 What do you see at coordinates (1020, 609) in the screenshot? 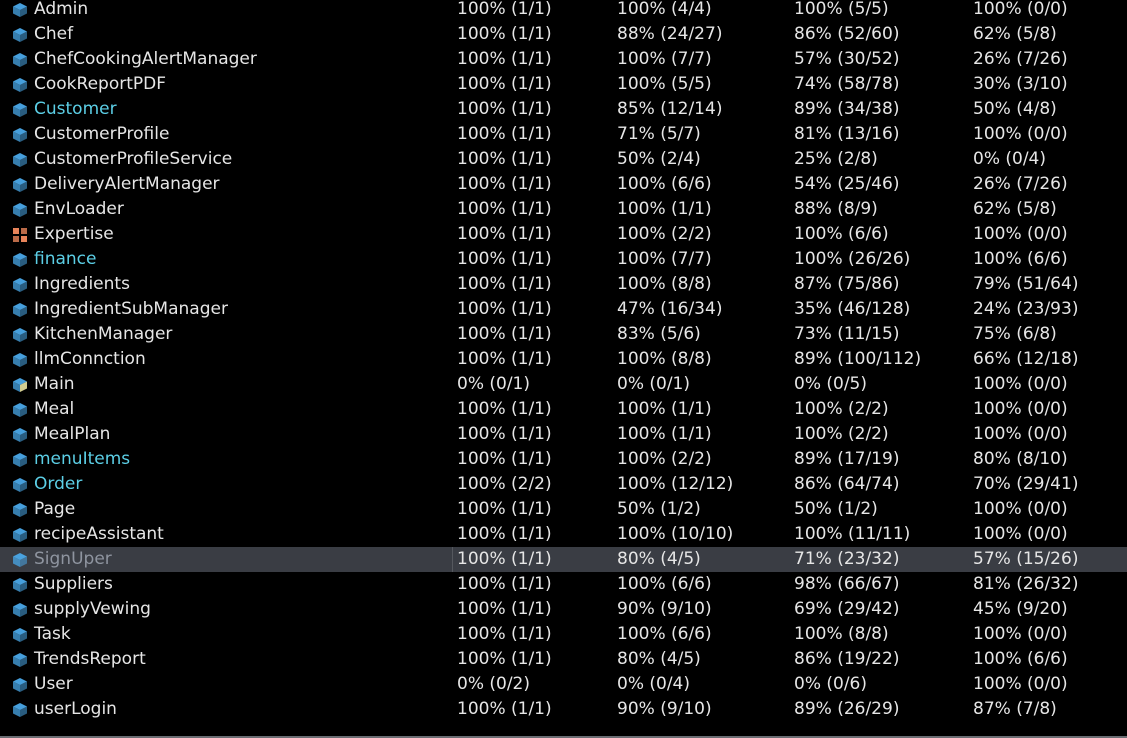
I see `coverage-cell-4: 45% (9/20)` at bounding box center [1020, 609].